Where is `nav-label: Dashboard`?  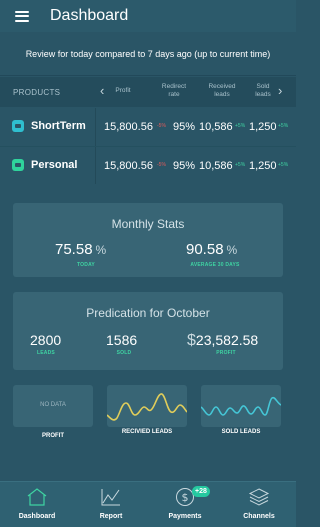
nav-label: Dashboard is located at coordinates (37, 516).